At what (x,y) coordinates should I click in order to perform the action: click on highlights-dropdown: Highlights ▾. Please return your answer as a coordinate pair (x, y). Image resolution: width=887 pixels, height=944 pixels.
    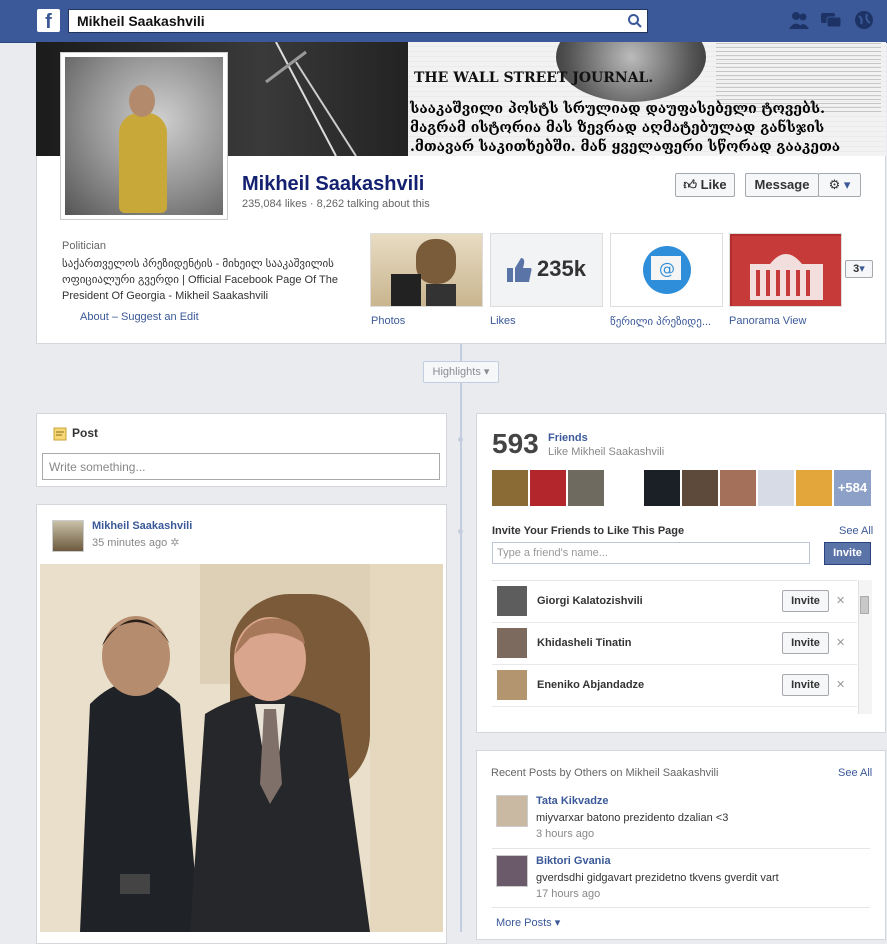
    Looking at the image, I should click on (461, 372).